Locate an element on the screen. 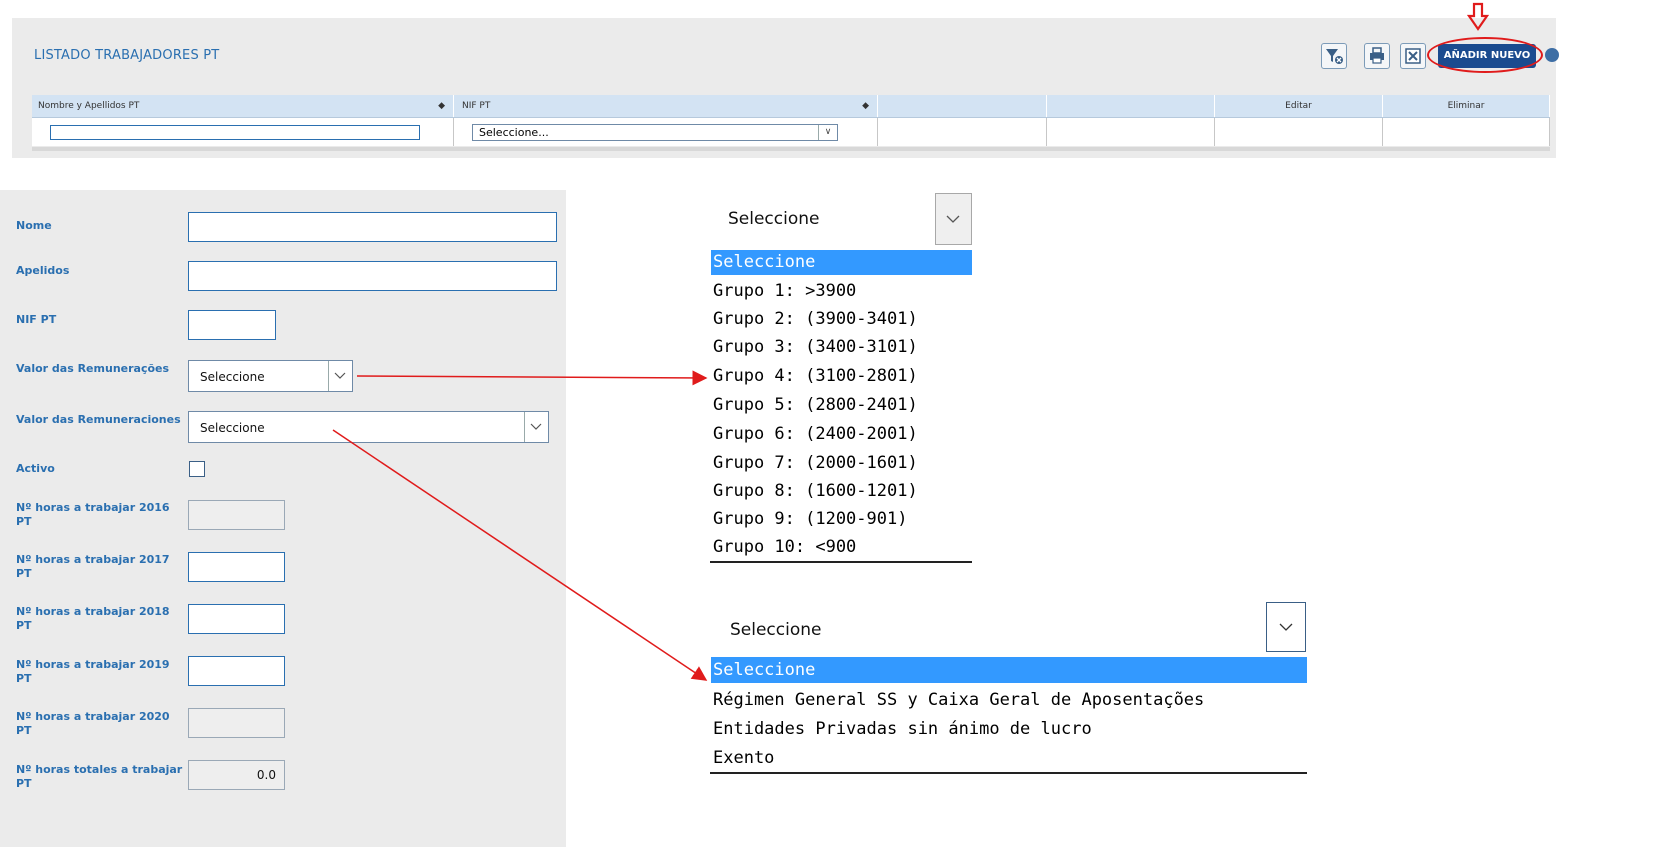  annotation-arrows is located at coordinates (520, 525).